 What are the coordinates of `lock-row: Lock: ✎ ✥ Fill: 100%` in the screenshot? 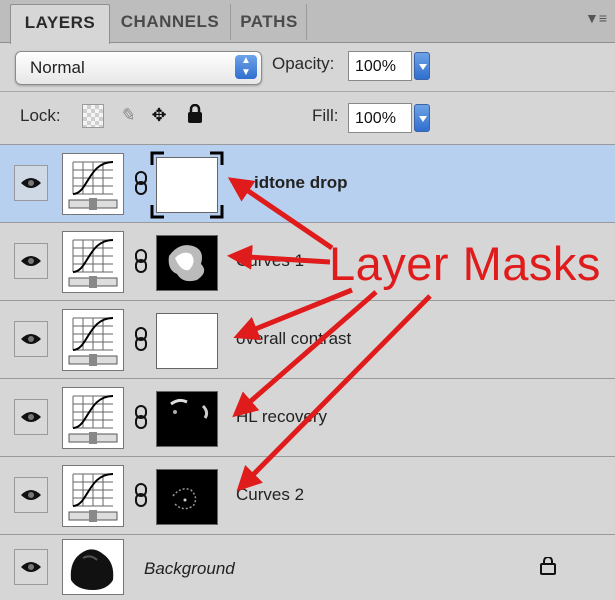 It's located at (307, 117).